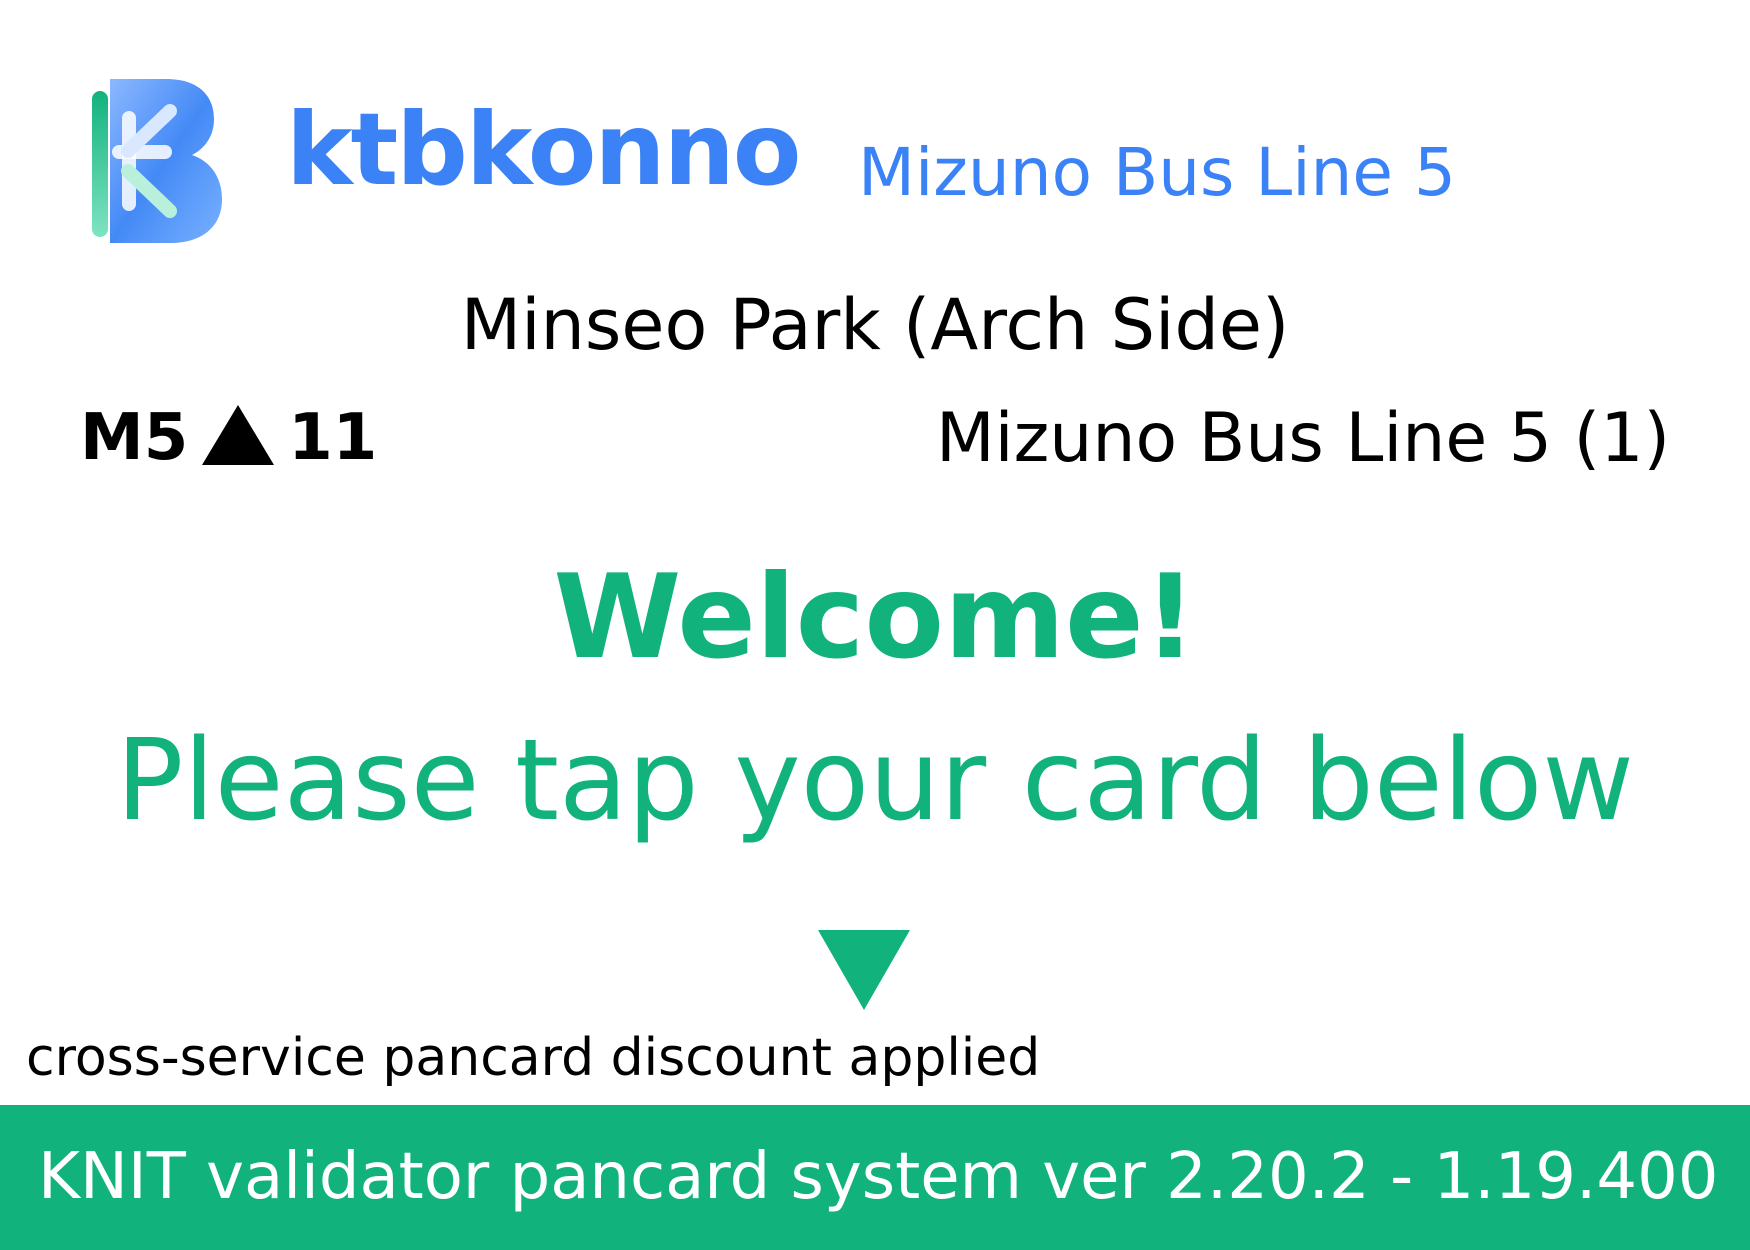 This screenshot has width=1750, height=1250. Describe the element at coordinates (156, 161) in the screenshot. I see `ktbkonno-logo-icon` at that location.